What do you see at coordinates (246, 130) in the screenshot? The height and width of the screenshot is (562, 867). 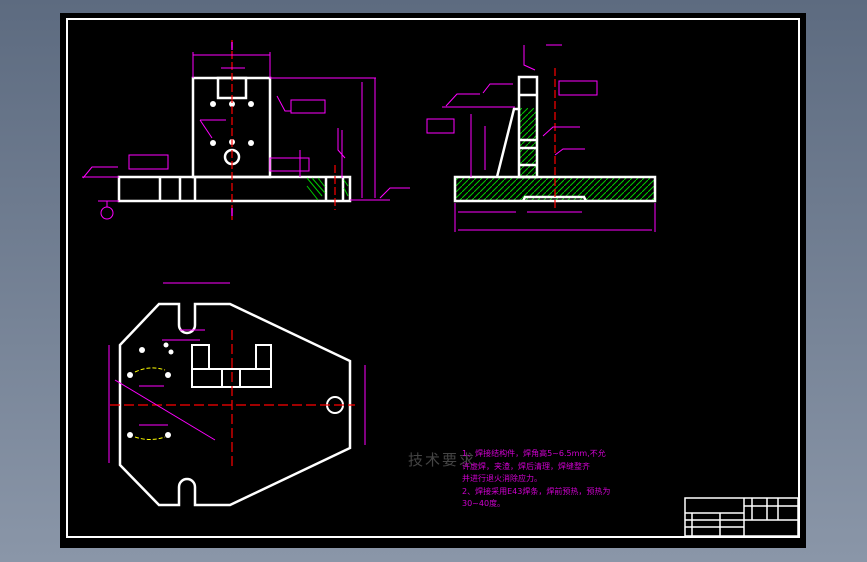 I see `front-view` at bounding box center [246, 130].